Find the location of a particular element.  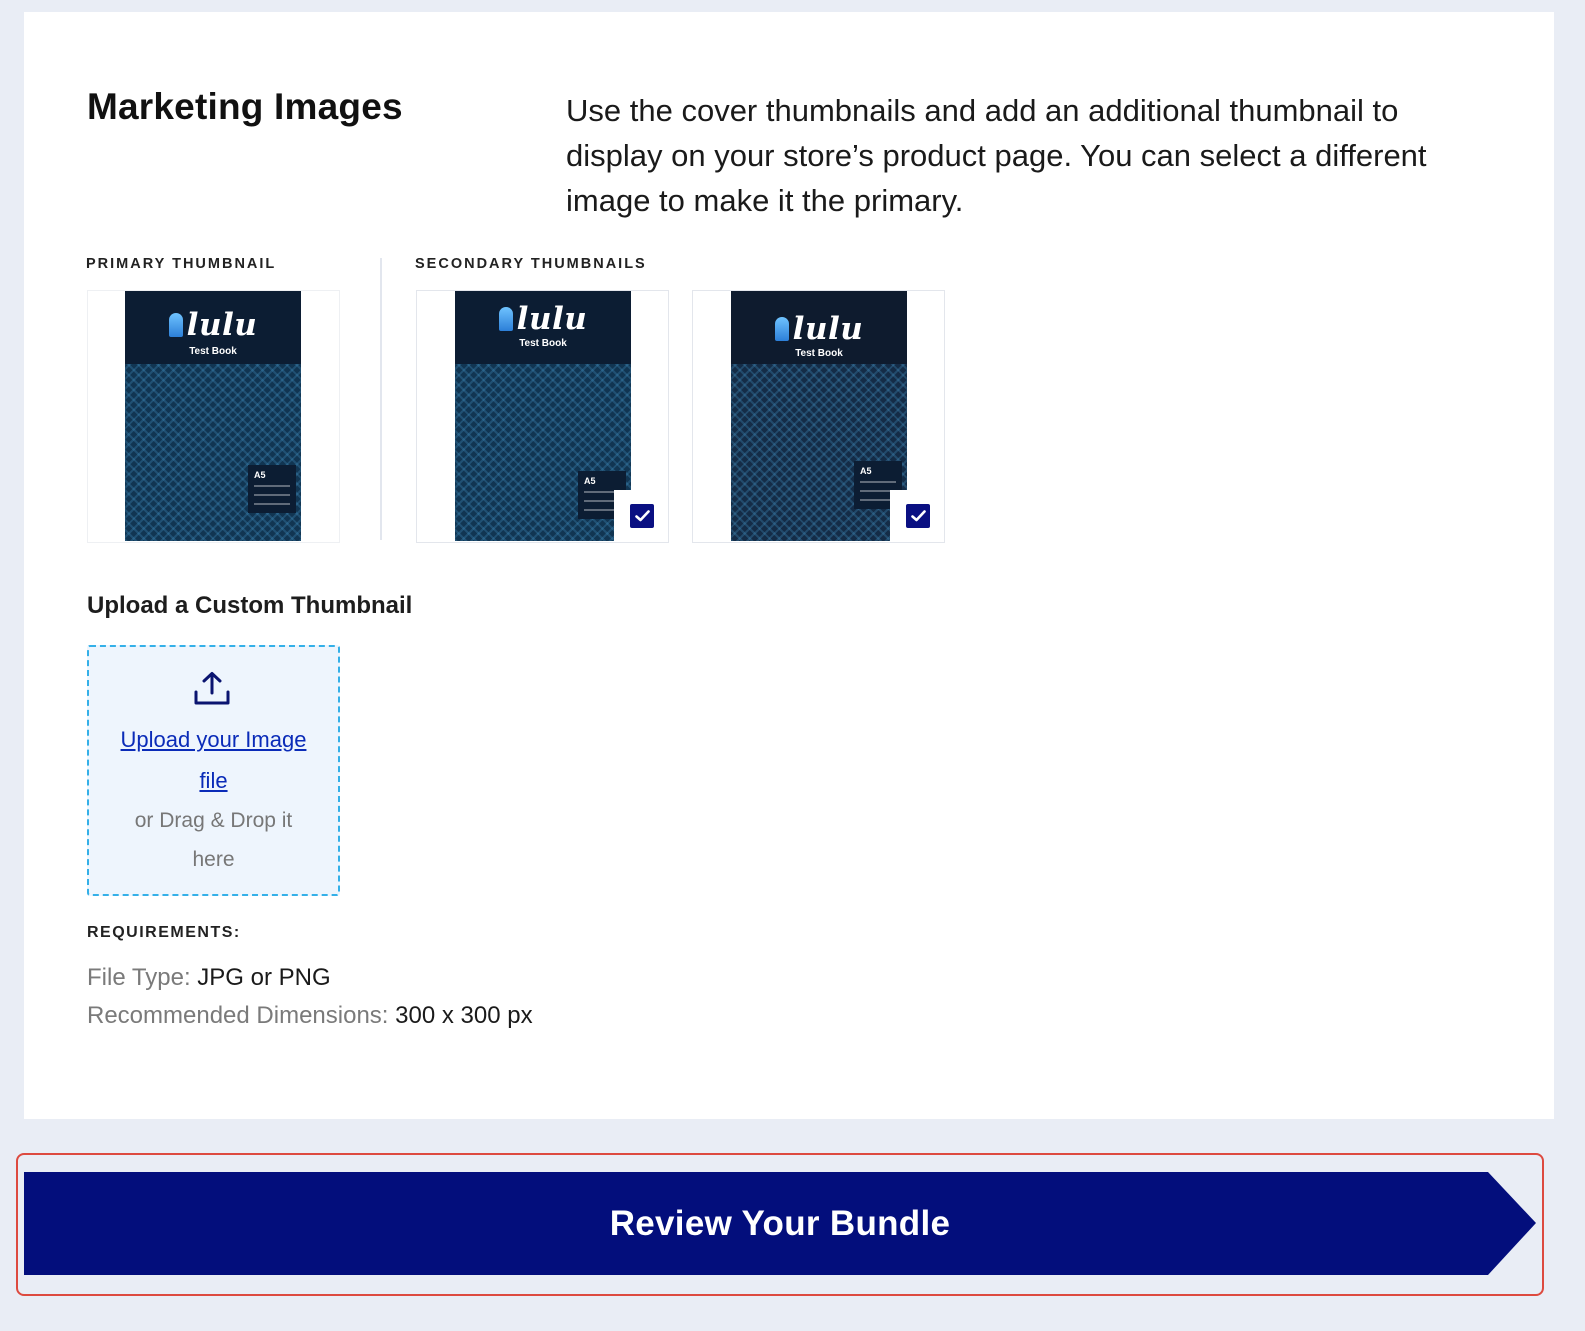

upload-image-link: Upload your Image file is located at coordinates (213, 760).